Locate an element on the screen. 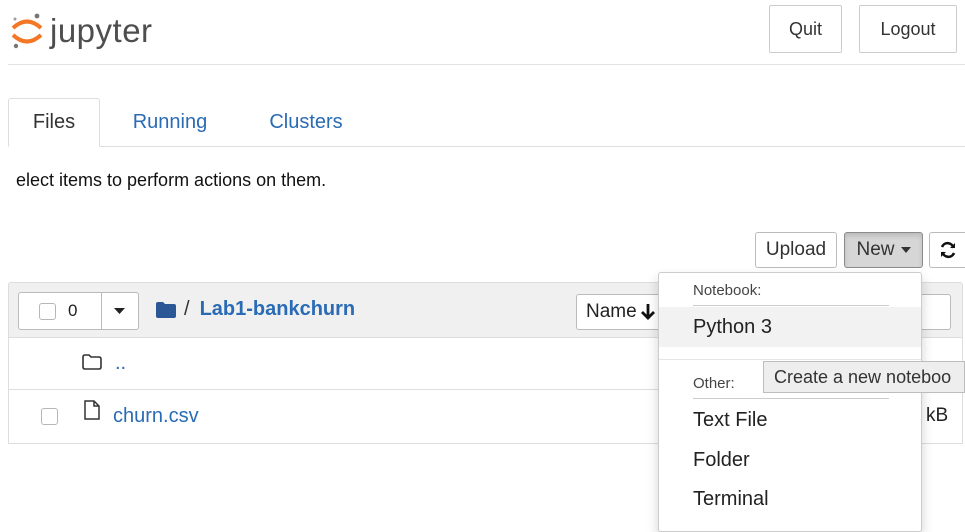 The image size is (965, 532). select-all-group: 0 is located at coordinates (78, 311).